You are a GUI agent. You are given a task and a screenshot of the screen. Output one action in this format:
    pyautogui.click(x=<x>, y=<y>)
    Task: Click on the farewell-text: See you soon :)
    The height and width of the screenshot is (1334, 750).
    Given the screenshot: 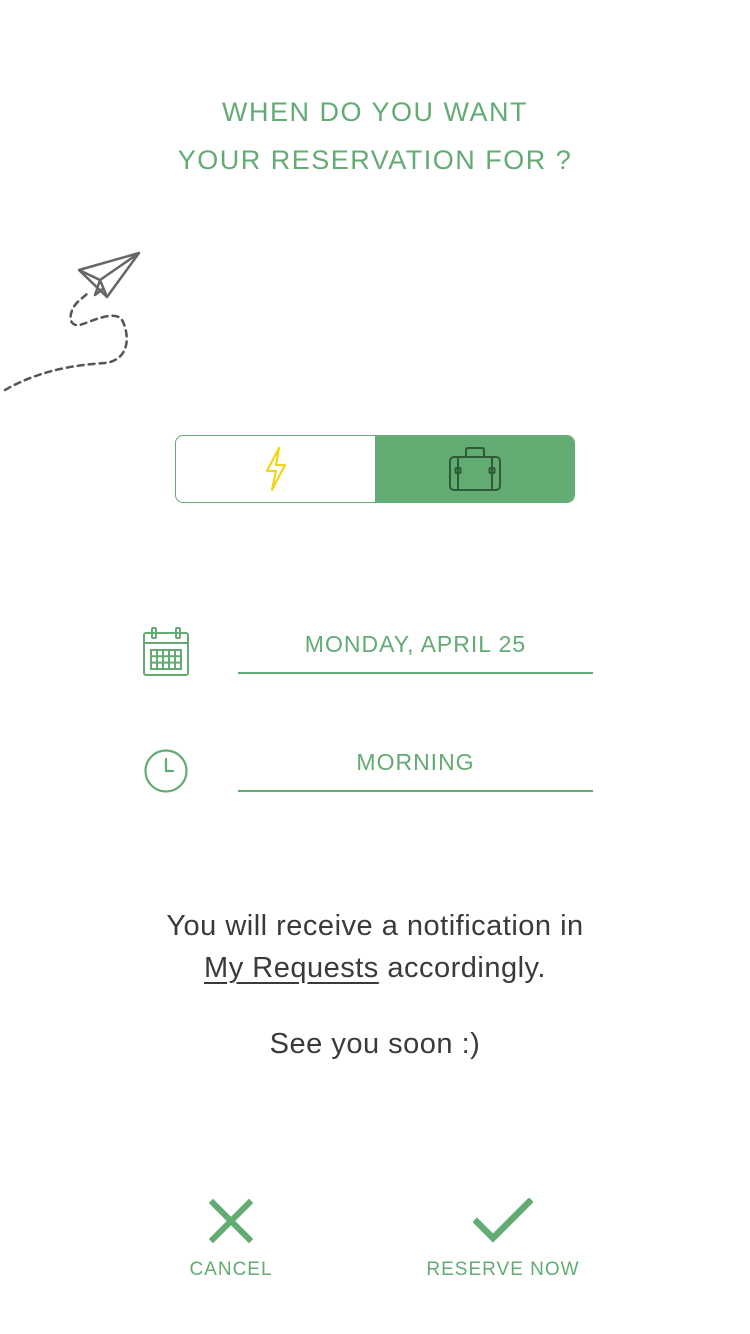 What is the action you would take?
    pyautogui.click(x=375, y=1044)
    